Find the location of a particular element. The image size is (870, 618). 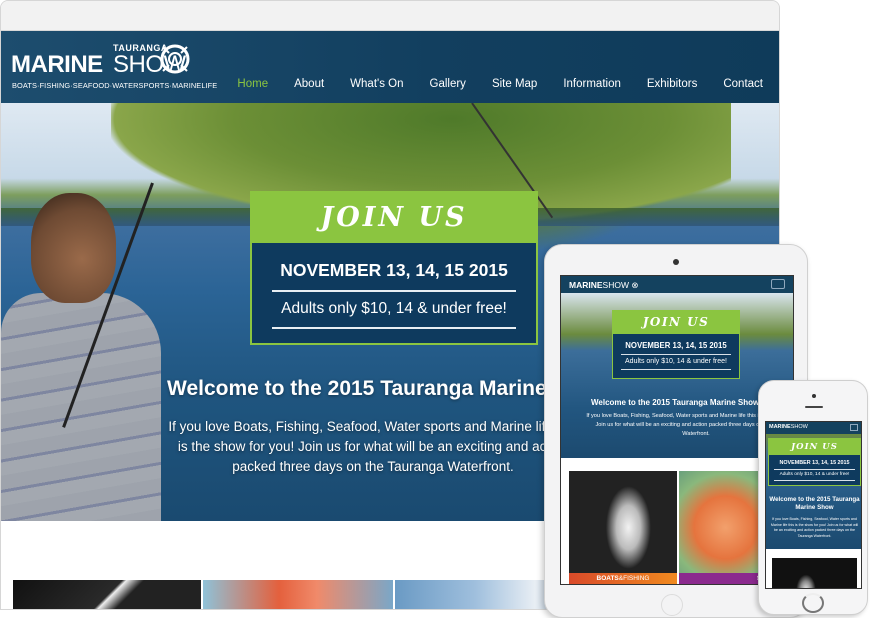

gallery-tile-boats is located at coordinates (107, 594).